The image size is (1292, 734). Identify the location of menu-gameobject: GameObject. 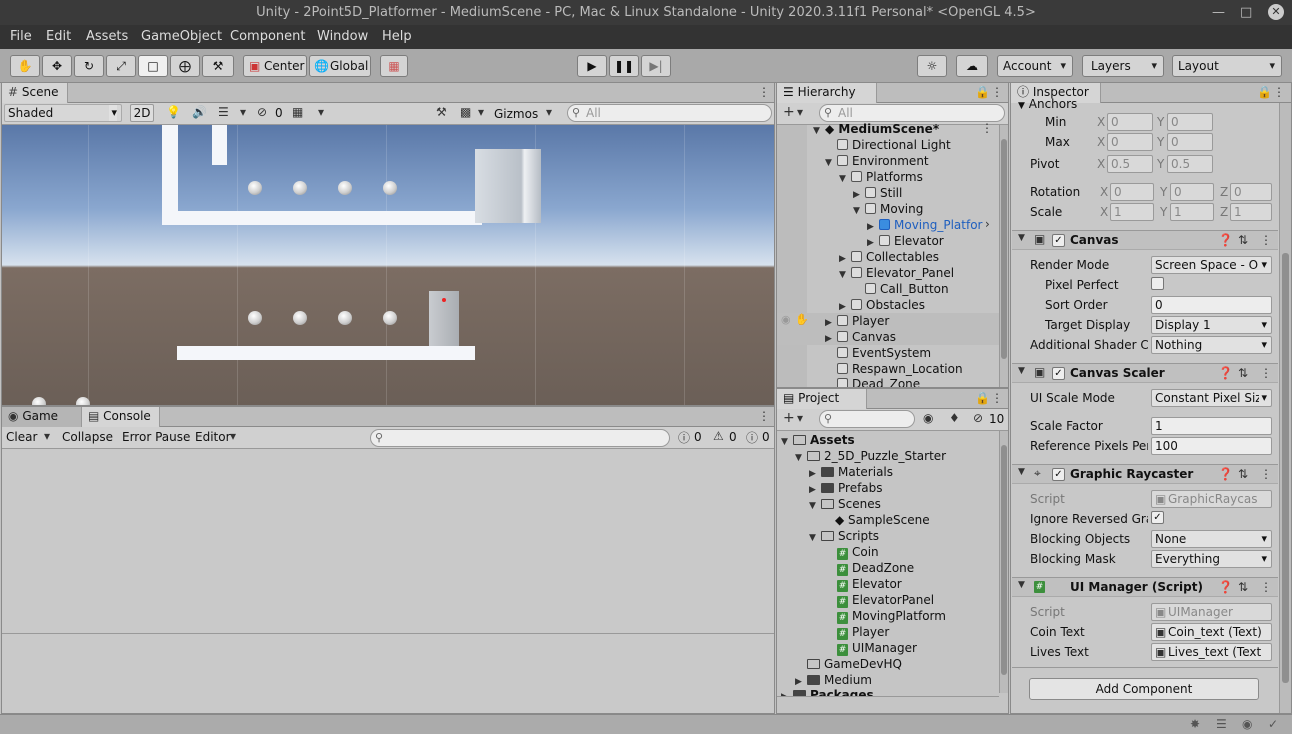
(181, 36).